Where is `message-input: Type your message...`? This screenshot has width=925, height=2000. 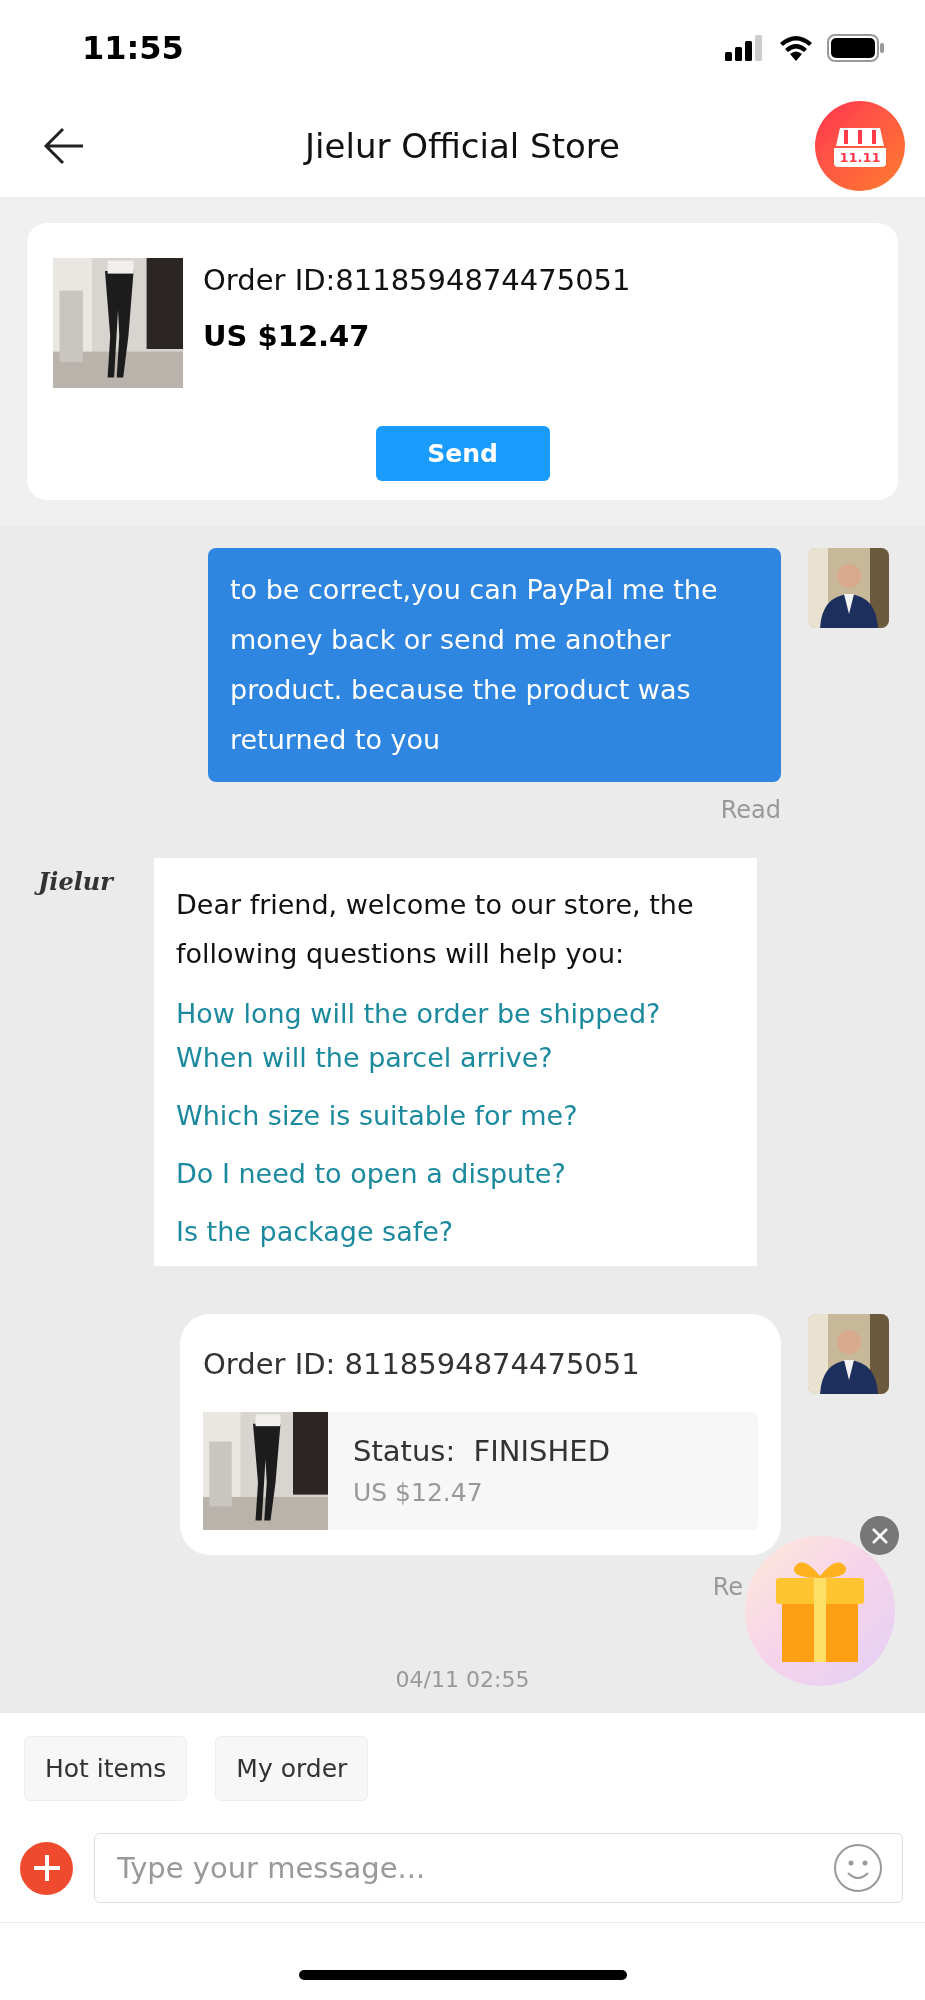
message-input: Type your message... is located at coordinates (498, 1868).